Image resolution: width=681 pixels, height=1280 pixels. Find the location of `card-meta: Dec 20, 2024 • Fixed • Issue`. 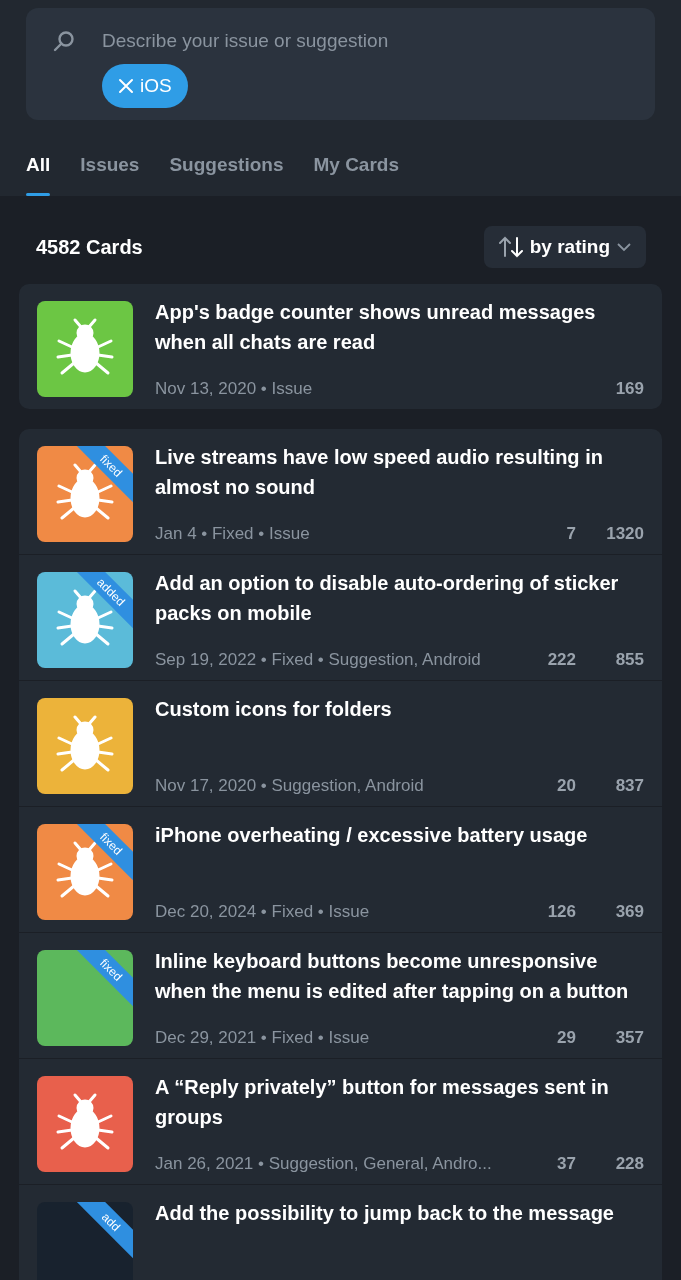

card-meta: Dec 20, 2024 • Fixed • Issue is located at coordinates (263, 912).